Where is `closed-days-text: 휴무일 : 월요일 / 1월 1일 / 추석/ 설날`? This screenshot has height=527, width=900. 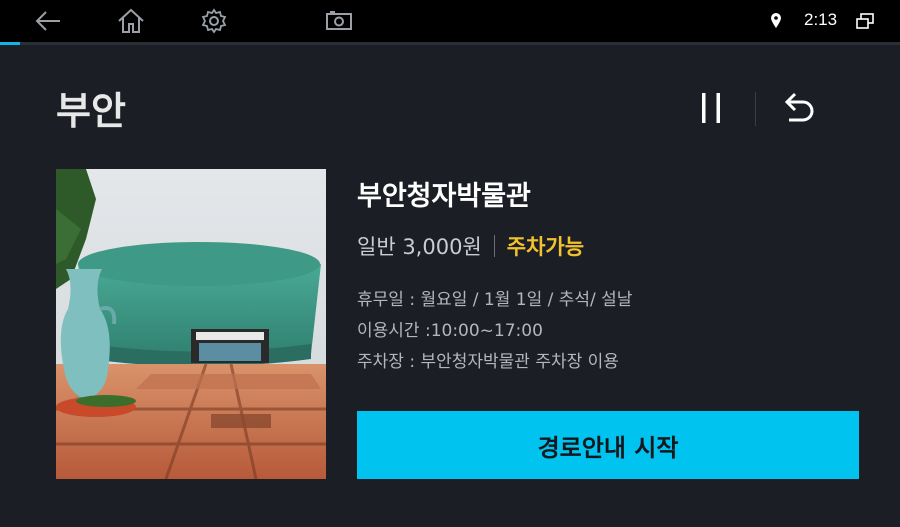
closed-days-text: 휴무일 : 월요일 / 1월 1일 / 추석/ 설날 is located at coordinates (495, 300).